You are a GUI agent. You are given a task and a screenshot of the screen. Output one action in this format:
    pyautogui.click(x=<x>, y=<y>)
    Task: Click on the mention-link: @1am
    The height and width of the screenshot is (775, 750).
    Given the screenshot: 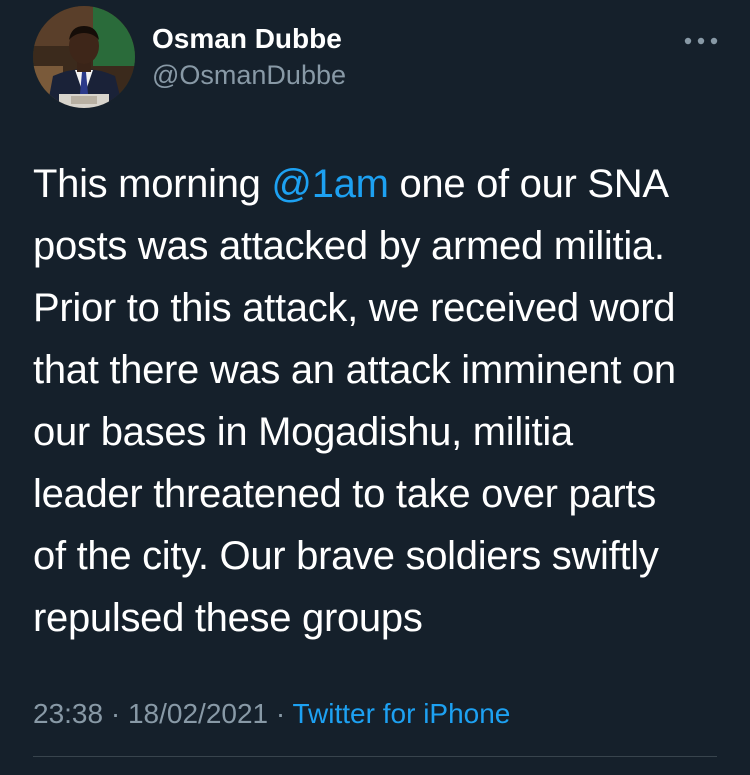 What is the action you would take?
    pyautogui.click(x=330, y=184)
    